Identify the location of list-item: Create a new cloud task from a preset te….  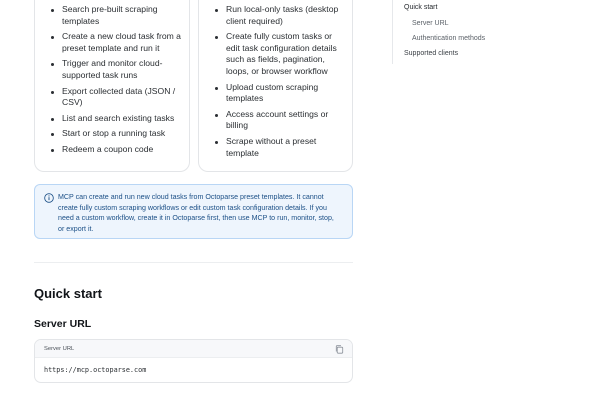
(116, 42).